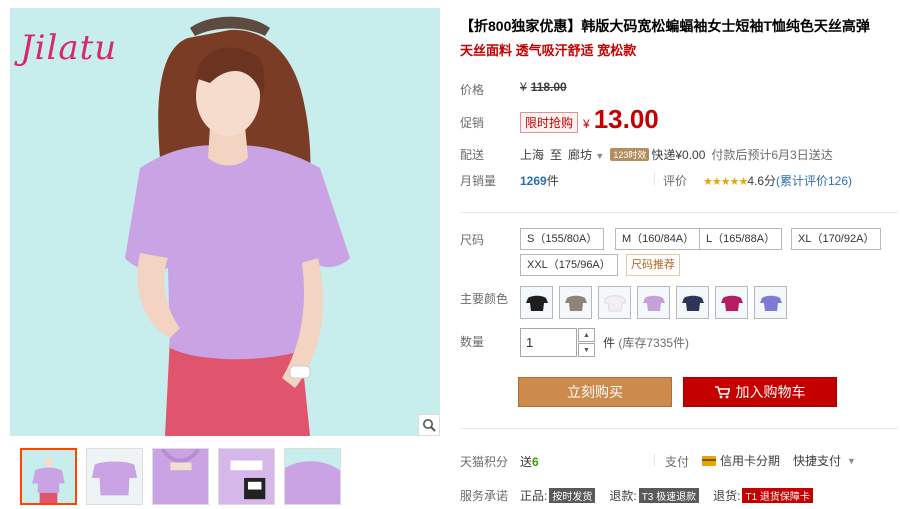  What do you see at coordinates (472, 90) in the screenshot?
I see `price-label: 价格` at bounding box center [472, 90].